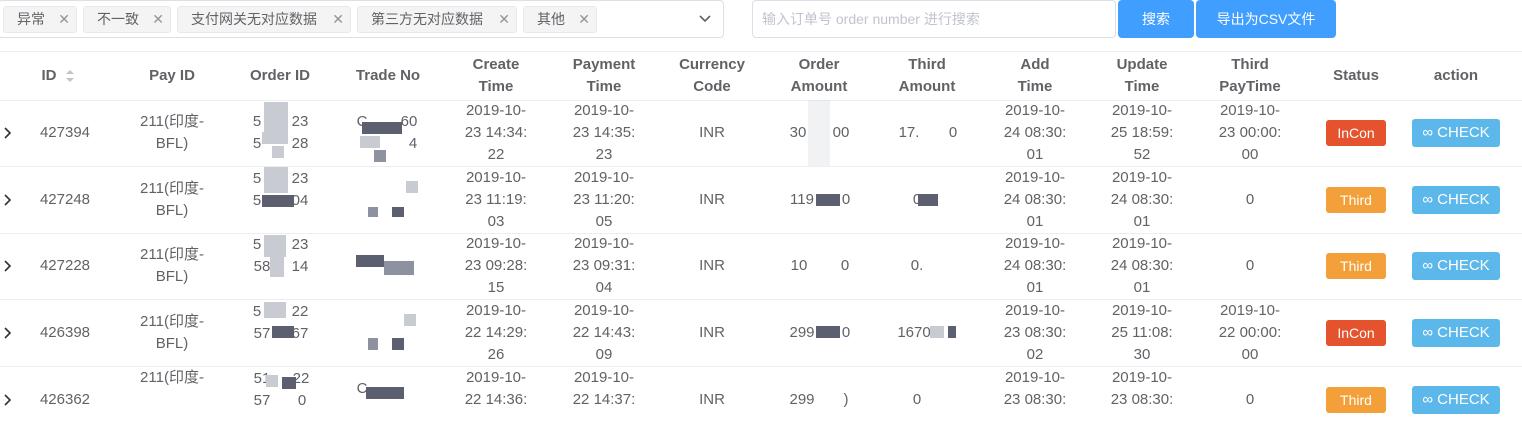 Image resolution: width=1522 pixels, height=433 pixels. What do you see at coordinates (1035, 64) in the screenshot?
I see `header-label: Add` at bounding box center [1035, 64].